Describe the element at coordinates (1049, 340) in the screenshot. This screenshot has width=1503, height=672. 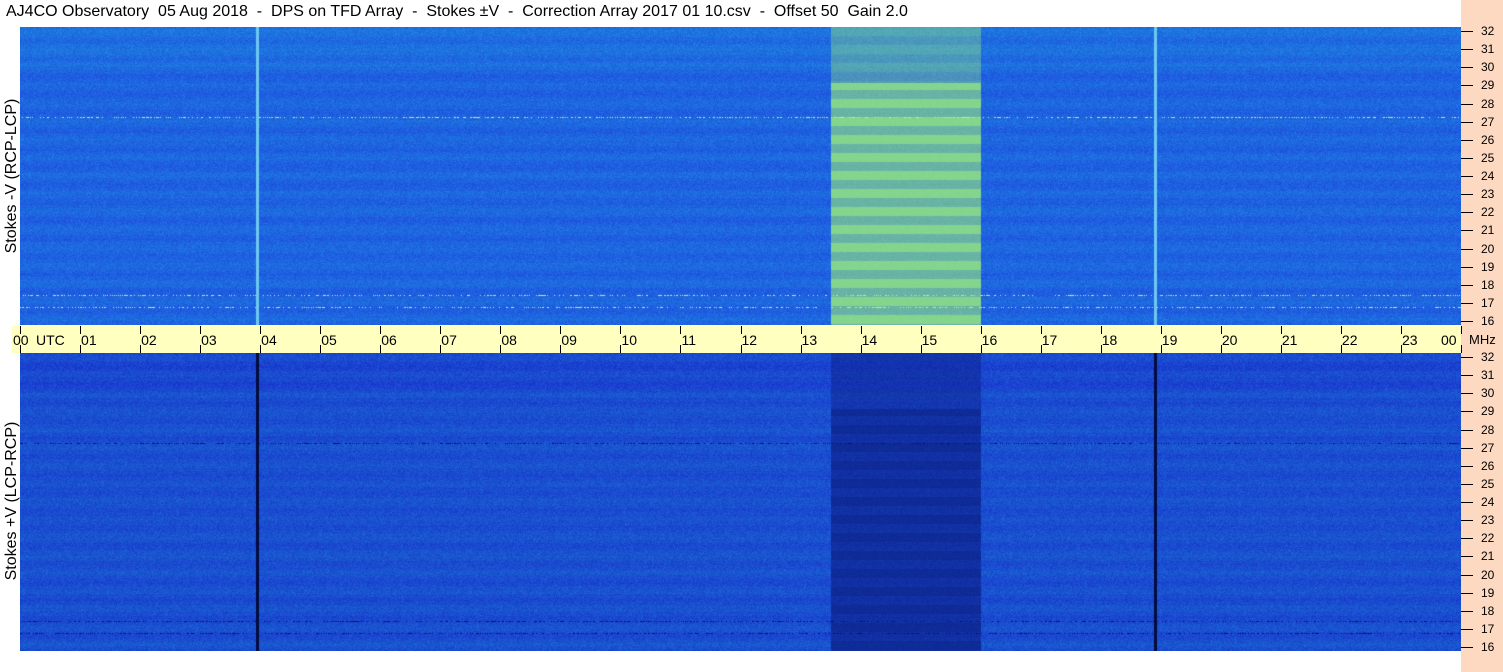
I see `time-tick-label: 17` at that location.